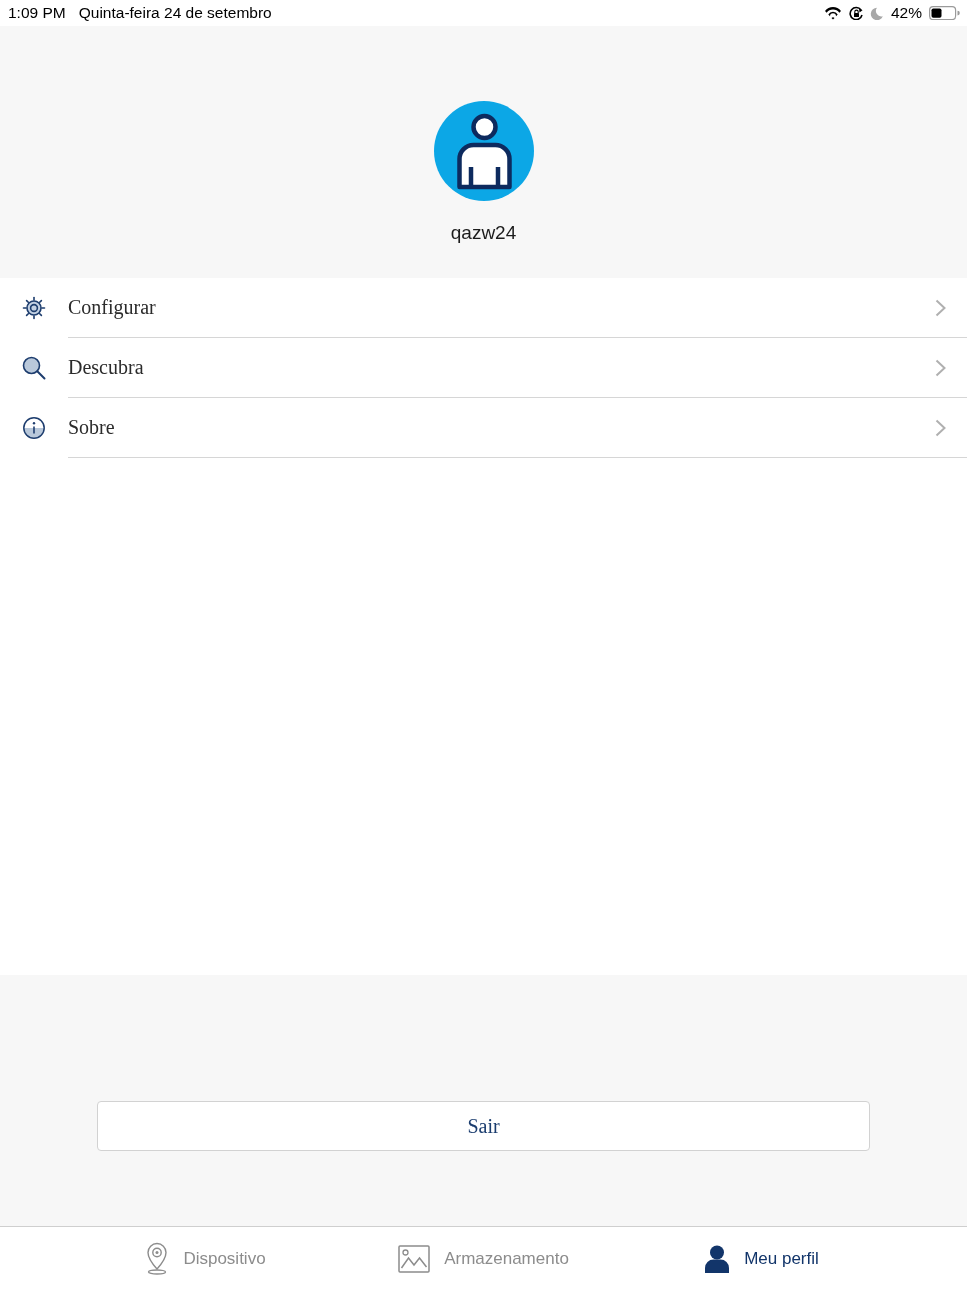 This screenshot has height=1290, width=967. I want to click on info-icon, so click(34, 428).